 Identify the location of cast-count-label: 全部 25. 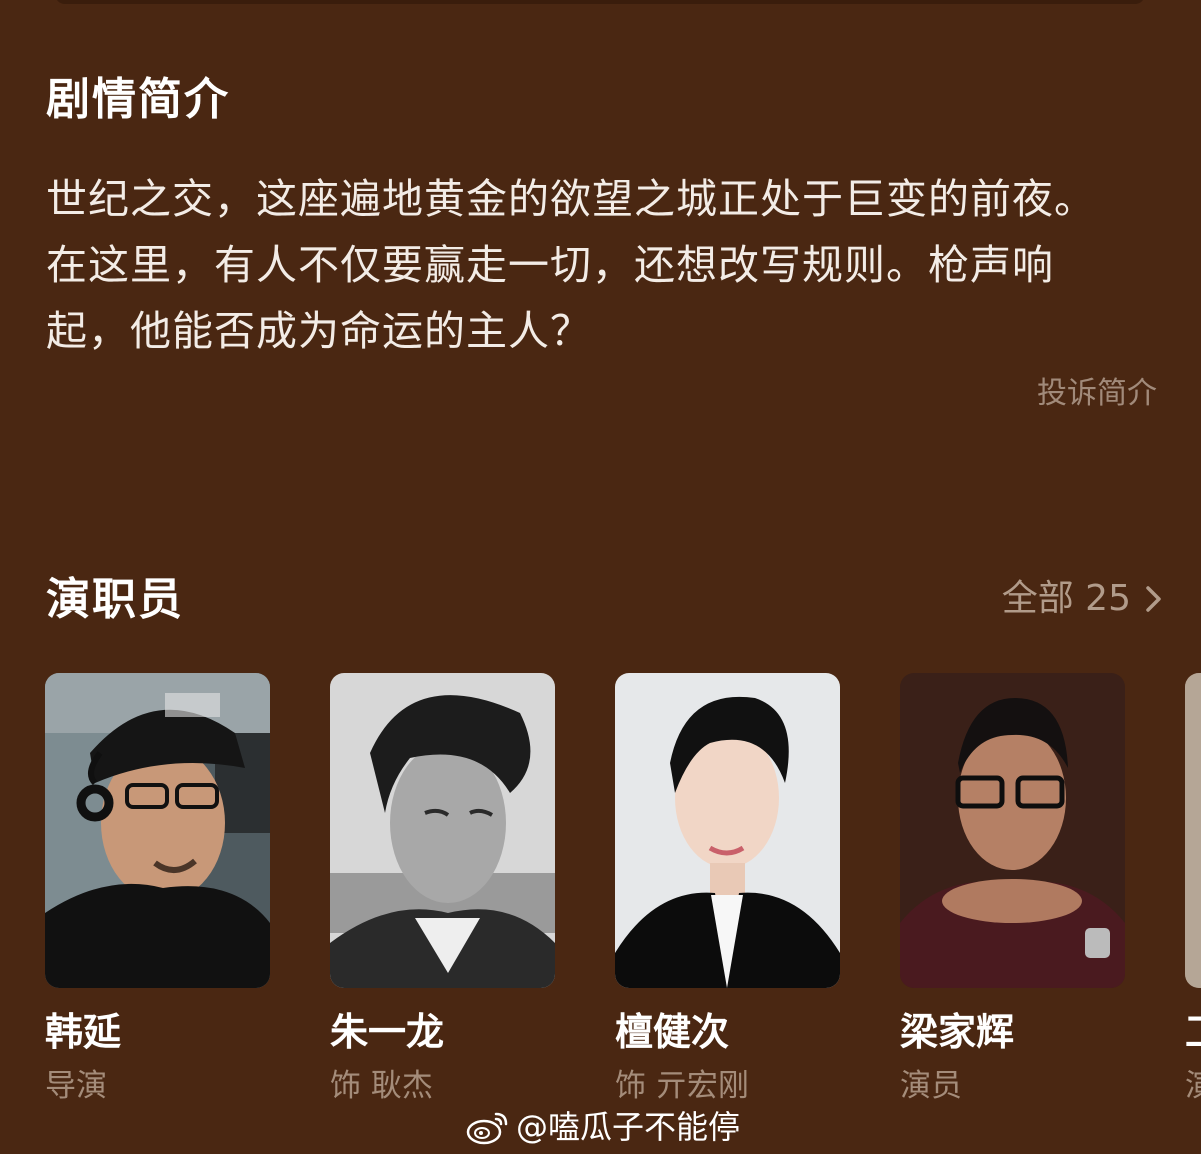
(1066, 598).